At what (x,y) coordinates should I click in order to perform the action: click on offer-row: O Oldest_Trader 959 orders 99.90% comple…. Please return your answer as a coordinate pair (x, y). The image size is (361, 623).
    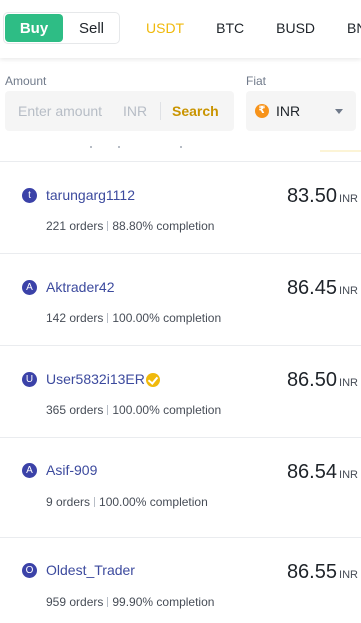
    Looking at the image, I should click on (180, 580).